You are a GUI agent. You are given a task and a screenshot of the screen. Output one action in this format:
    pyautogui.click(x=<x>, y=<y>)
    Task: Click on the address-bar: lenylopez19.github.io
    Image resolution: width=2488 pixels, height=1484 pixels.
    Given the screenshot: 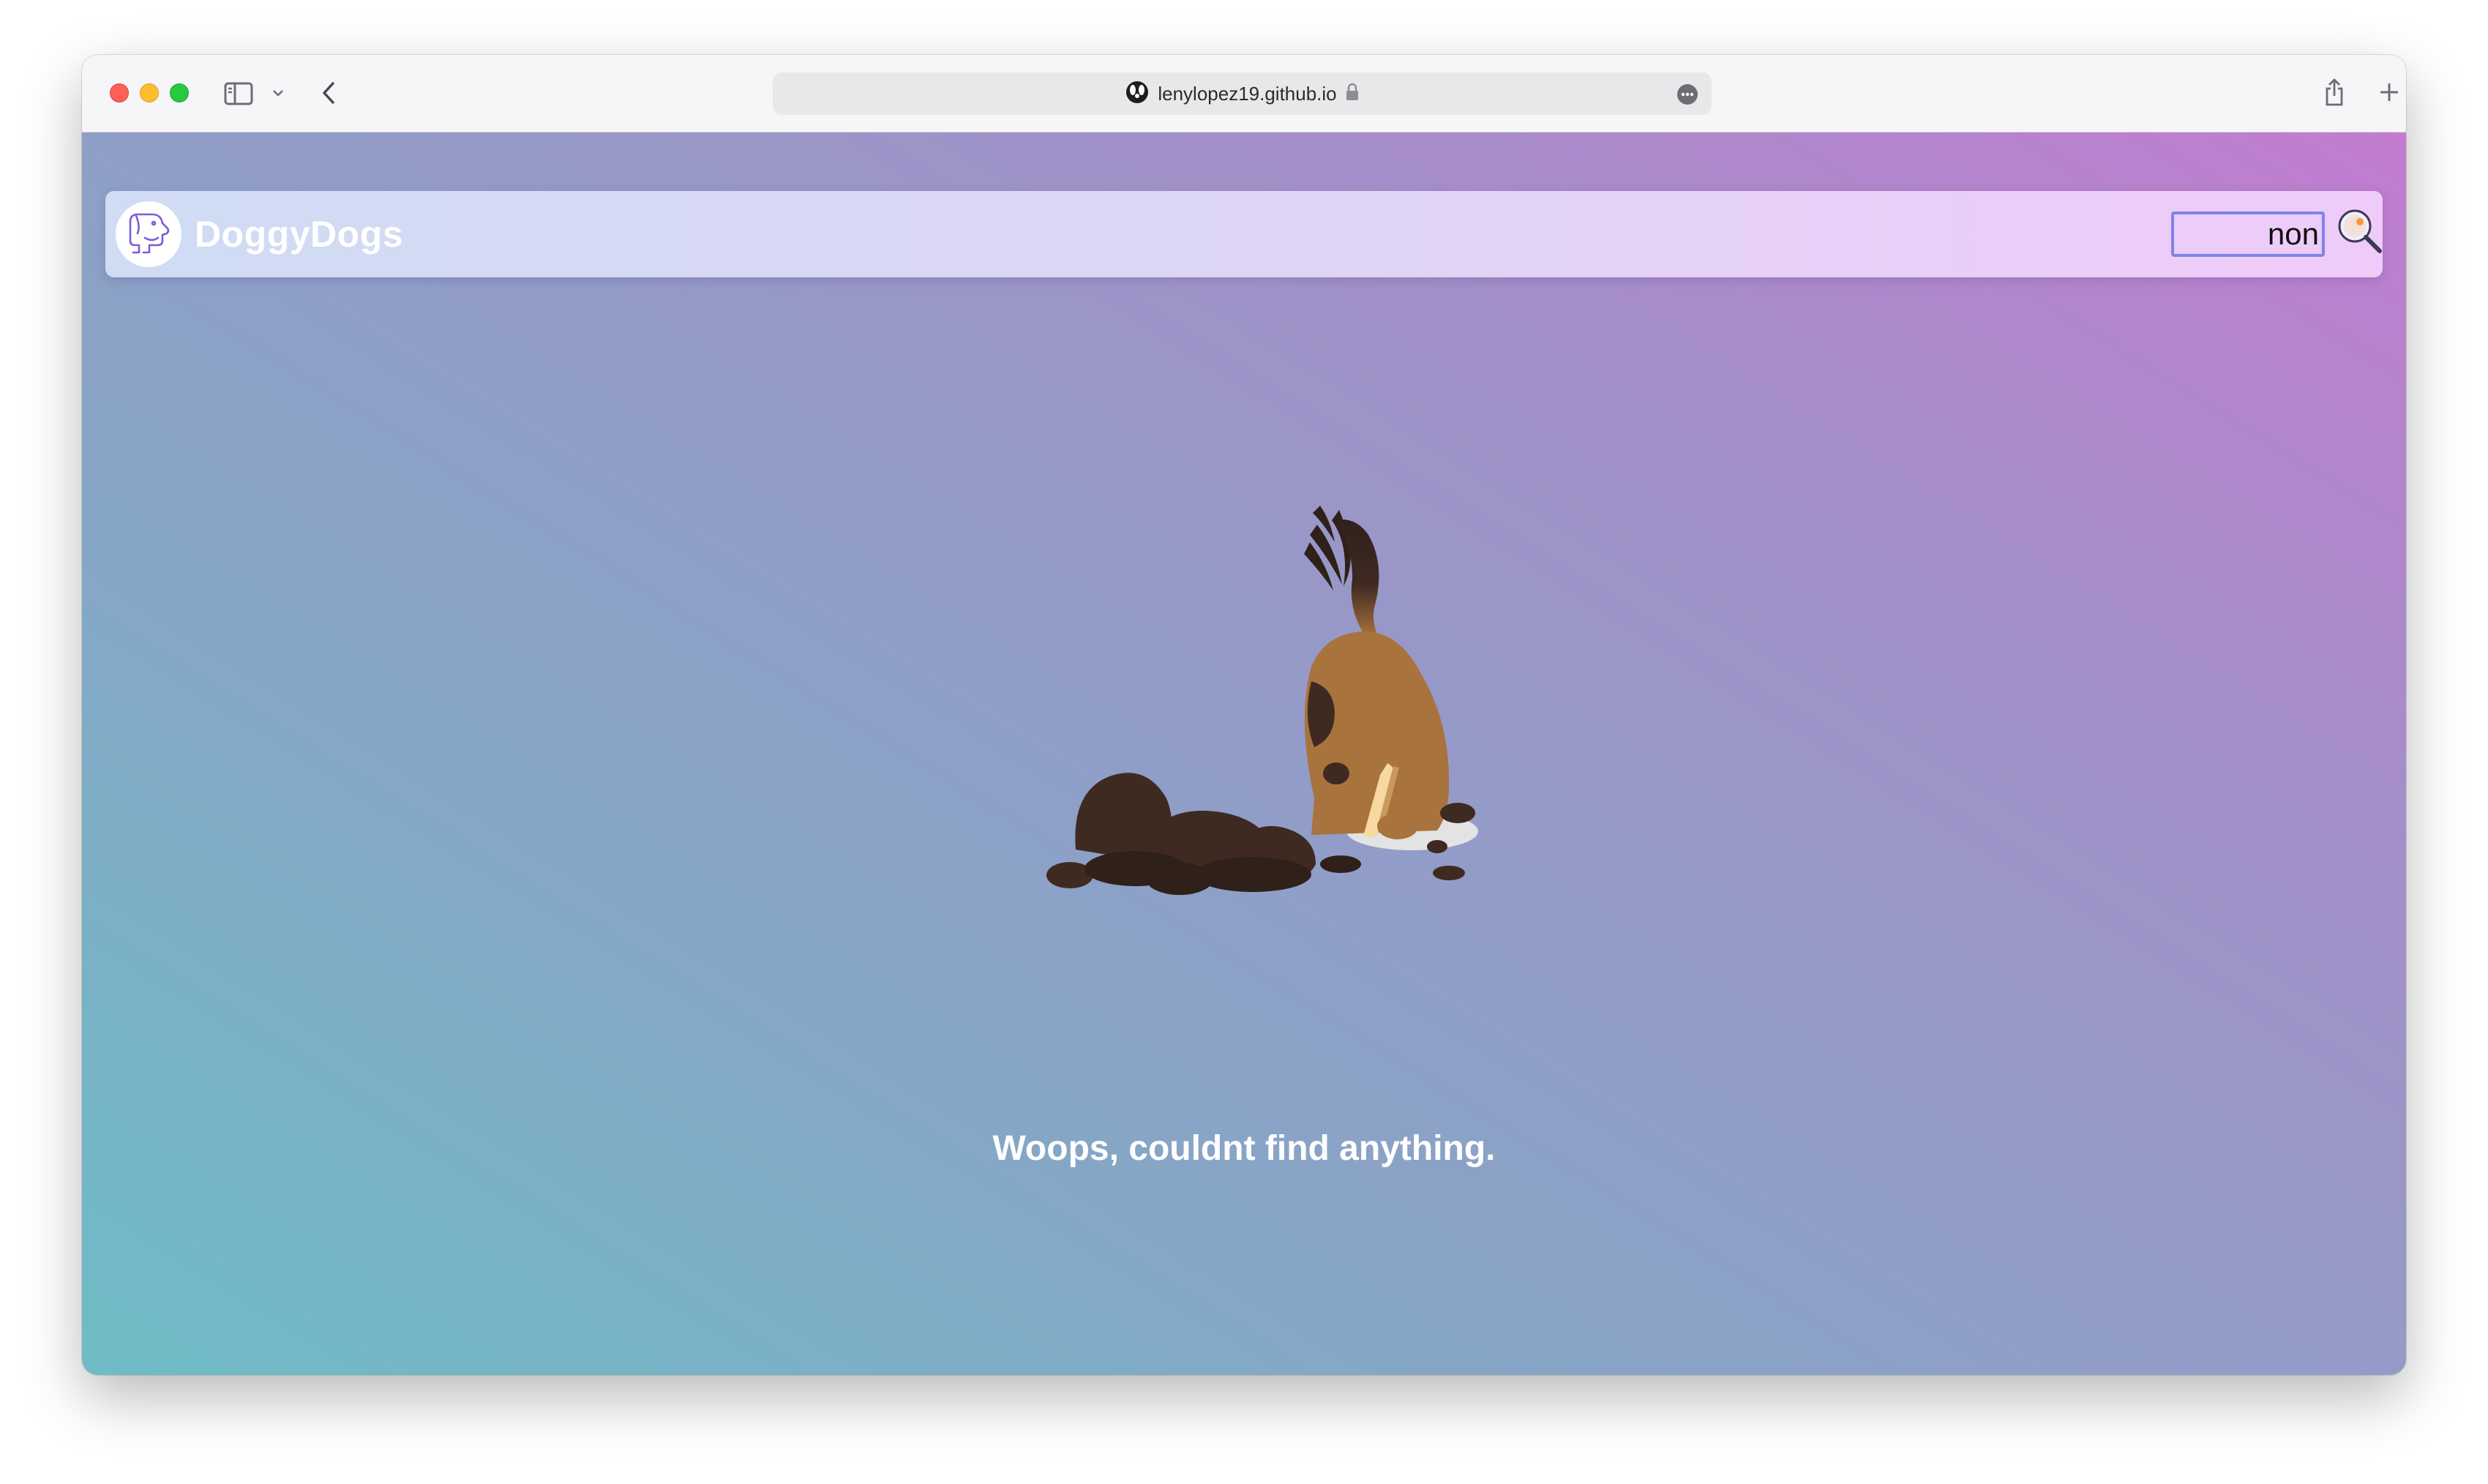 What is the action you would take?
    pyautogui.click(x=1242, y=93)
    